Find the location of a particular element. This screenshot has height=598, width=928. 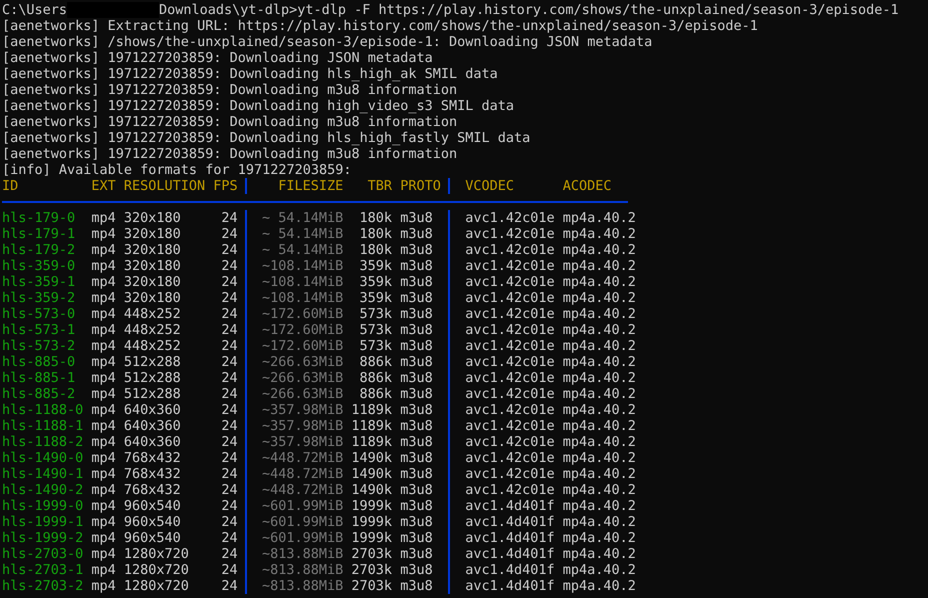

table-cell: ~172.60MiB is located at coordinates (303, 314).